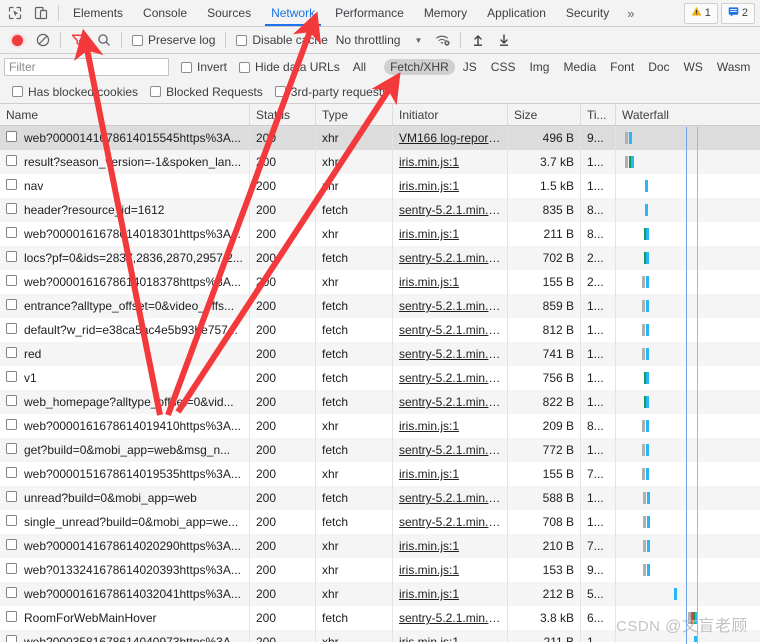  Describe the element at coordinates (78, 40) in the screenshot. I see `filter-icon` at that location.